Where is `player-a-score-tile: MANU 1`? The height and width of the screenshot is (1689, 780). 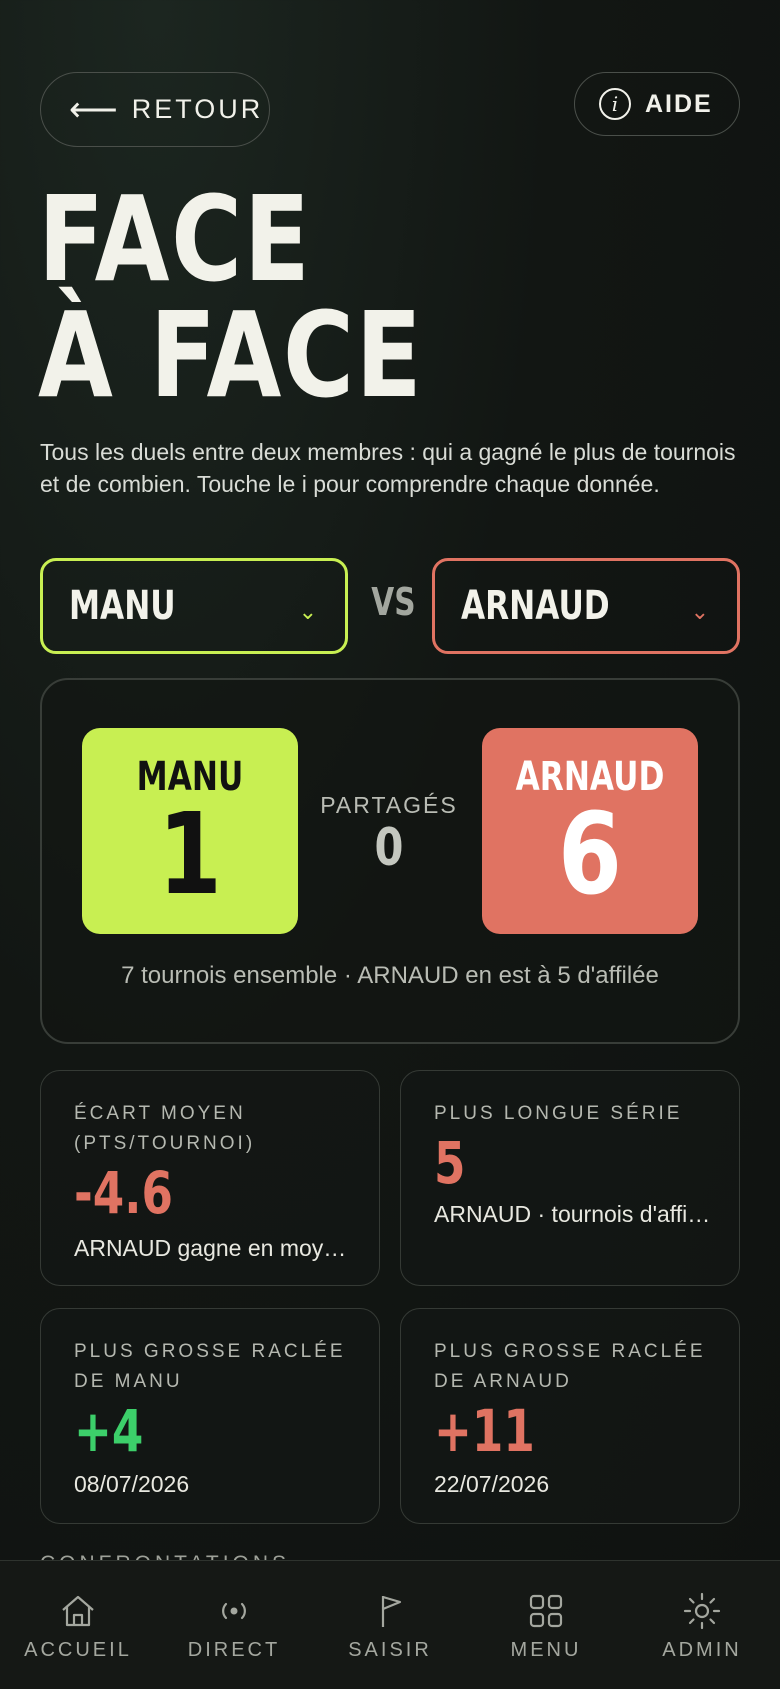 player-a-score-tile: MANU 1 is located at coordinates (190, 831).